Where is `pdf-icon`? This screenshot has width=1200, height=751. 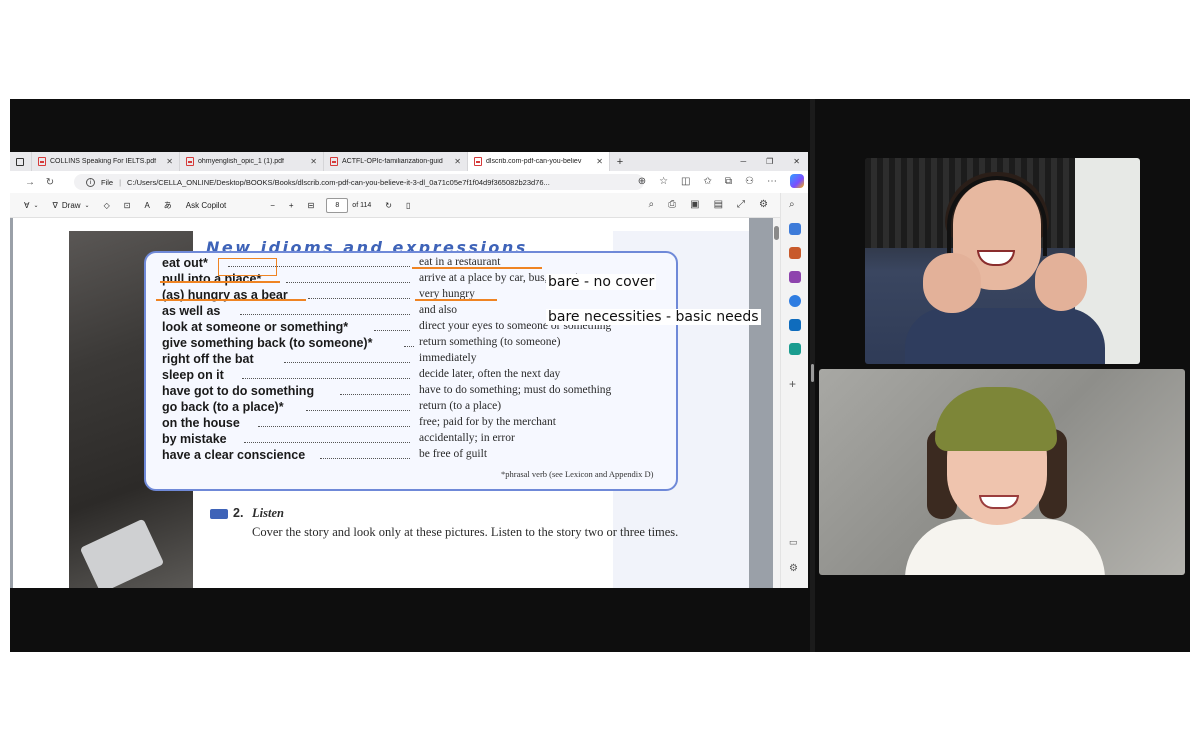
pdf-icon is located at coordinates (190, 161).